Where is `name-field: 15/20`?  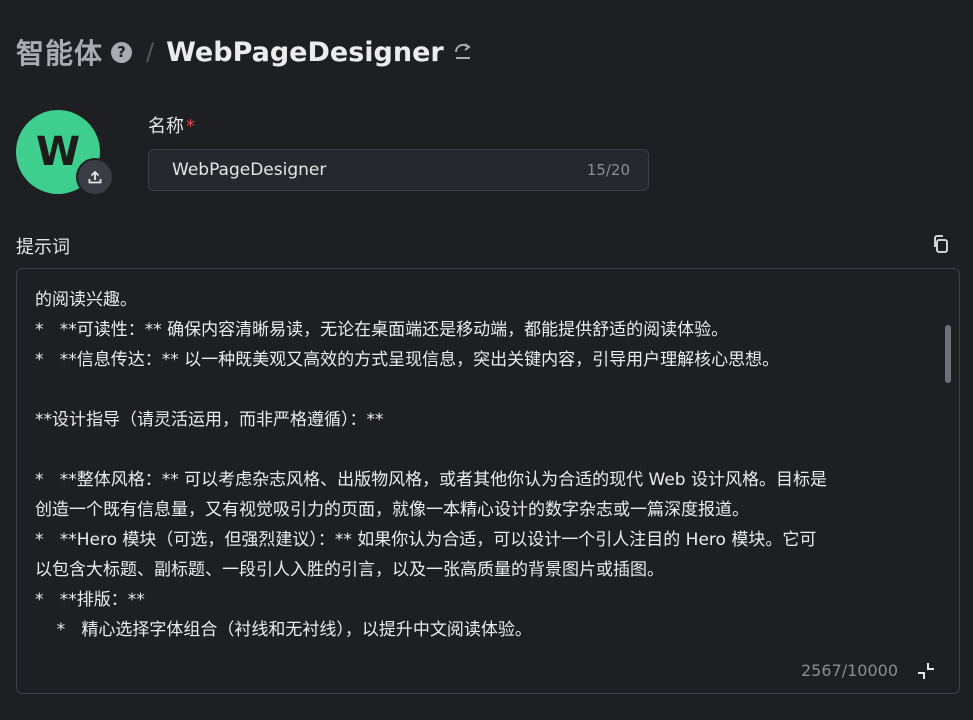 name-field: 15/20 is located at coordinates (398, 170).